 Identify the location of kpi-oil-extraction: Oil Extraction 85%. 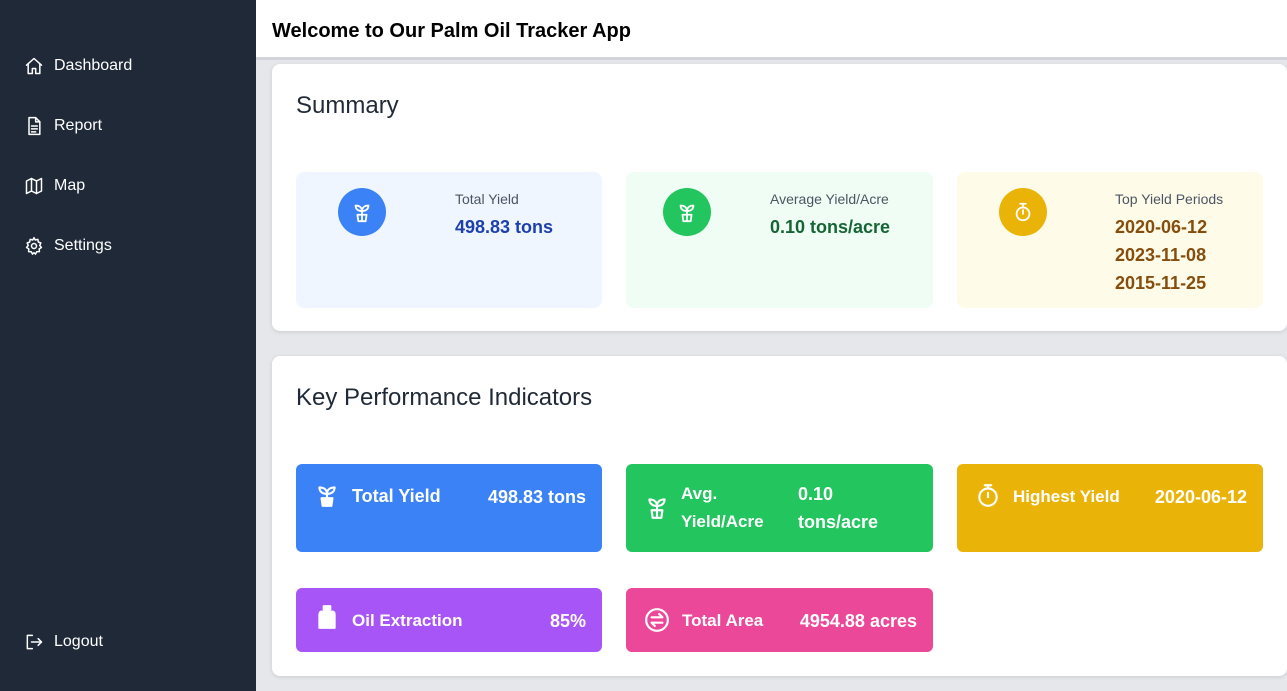
(449, 620).